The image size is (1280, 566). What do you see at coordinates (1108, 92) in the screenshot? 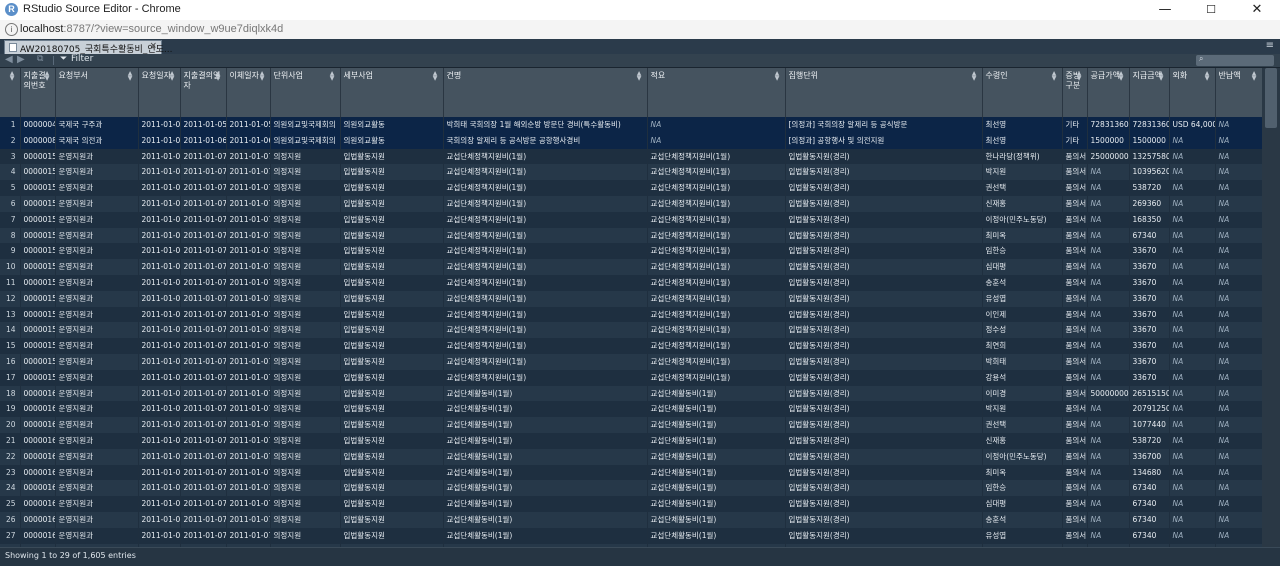
I see `column-header: 공급가액 ▲▼` at bounding box center [1108, 92].